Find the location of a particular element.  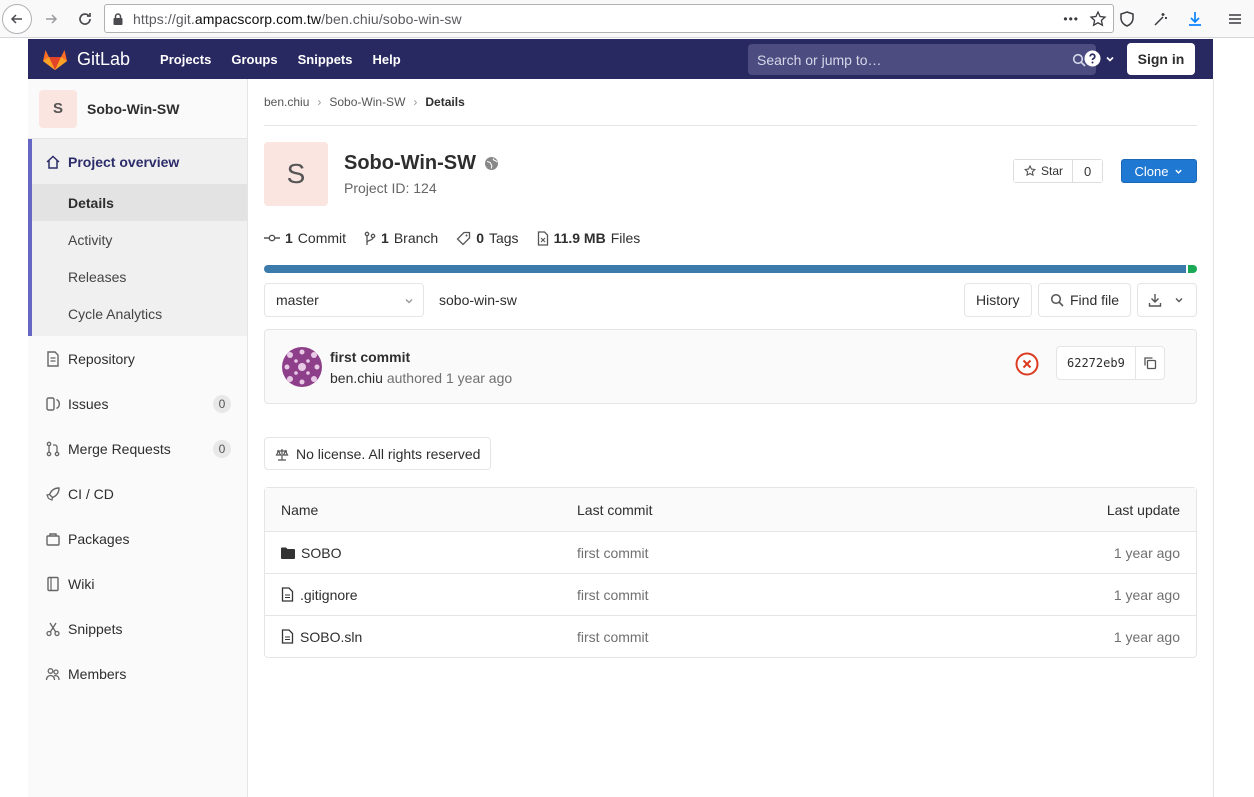

wand-icon is located at coordinates (1161, 19).